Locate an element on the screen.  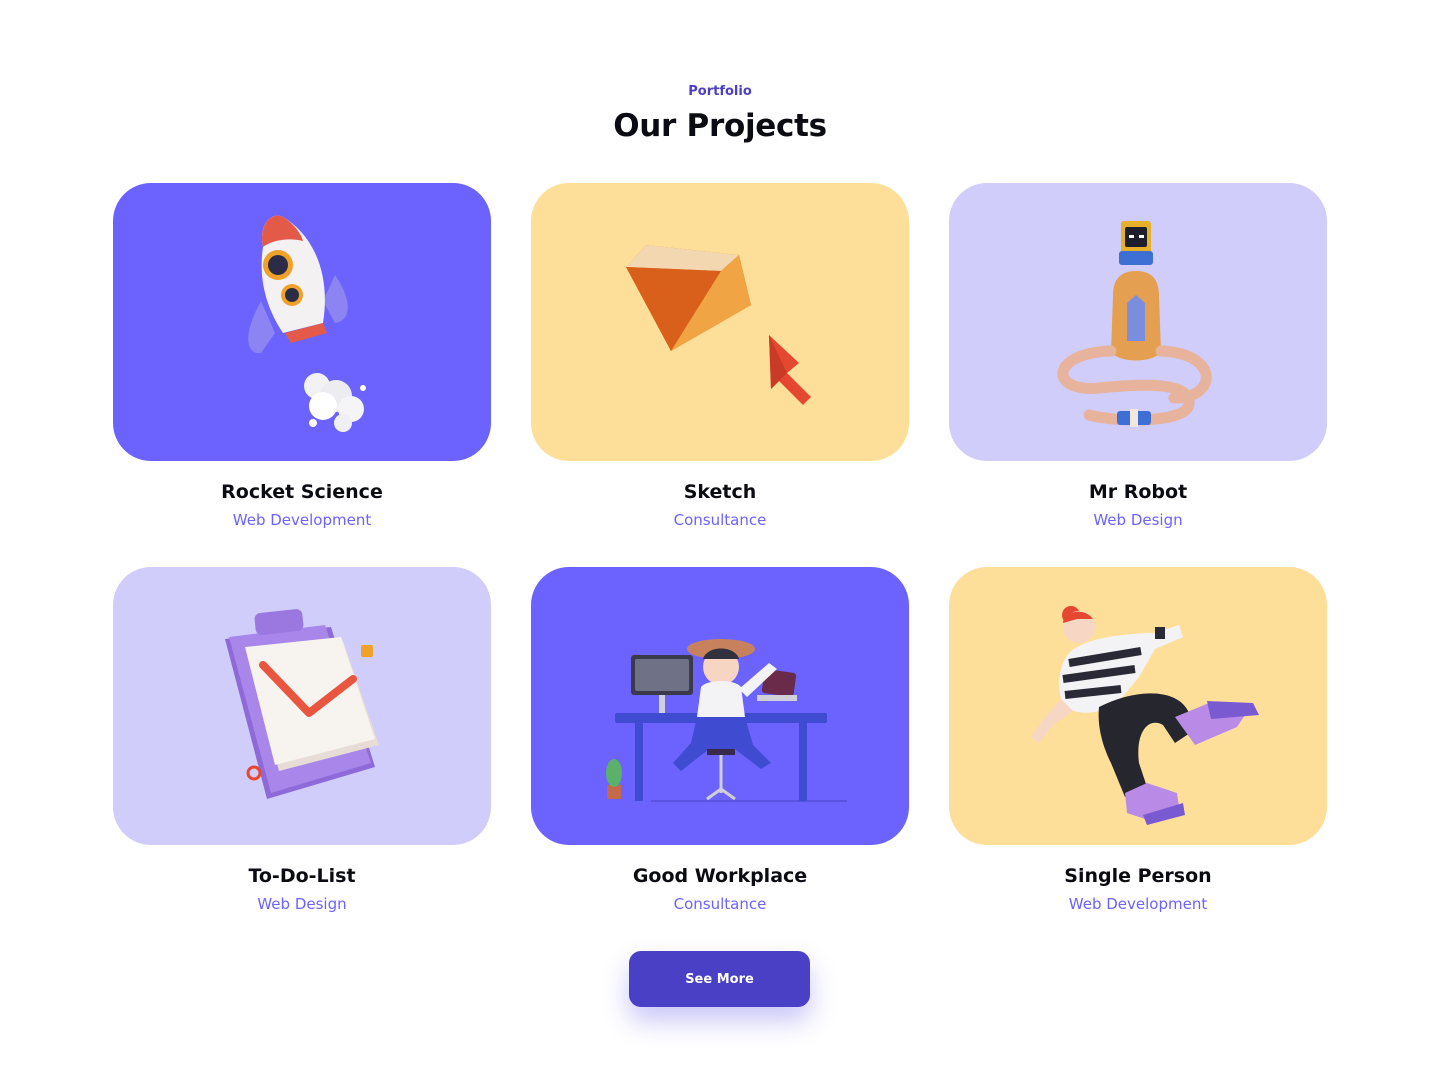
section-title: Our Projects is located at coordinates (720, 126).